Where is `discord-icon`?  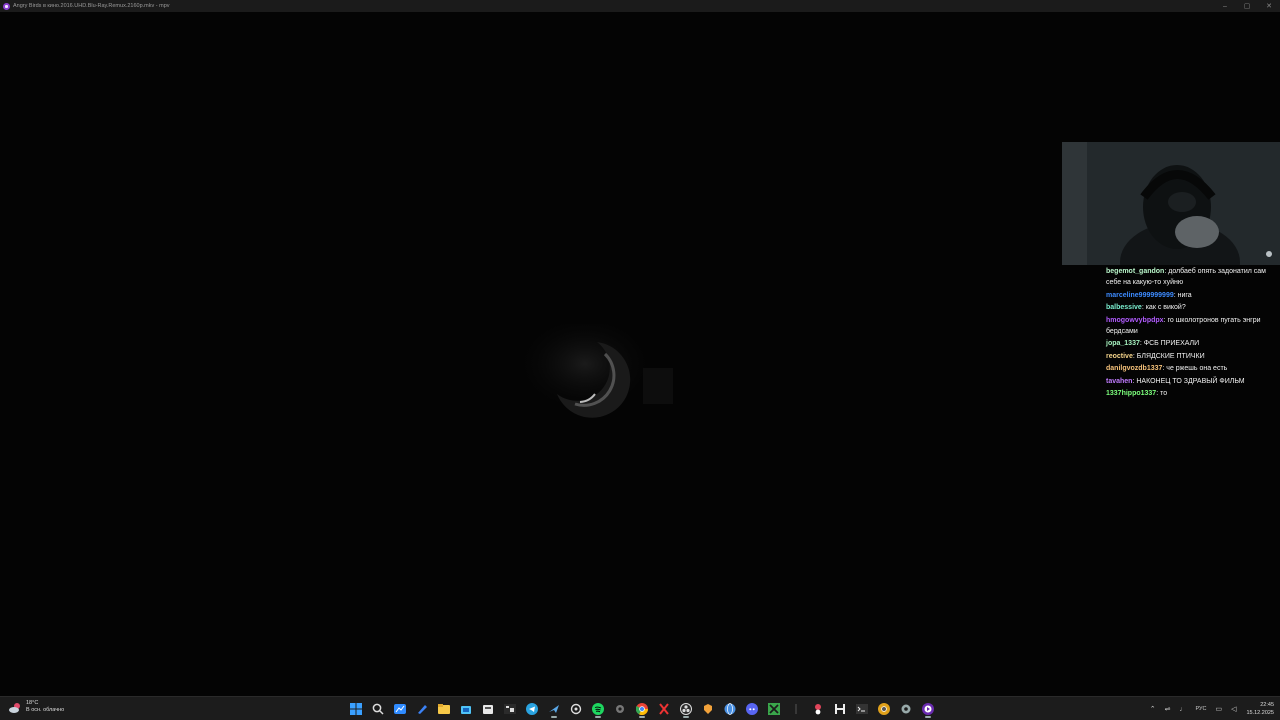 discord-icon is located at coordinates (752, 709).